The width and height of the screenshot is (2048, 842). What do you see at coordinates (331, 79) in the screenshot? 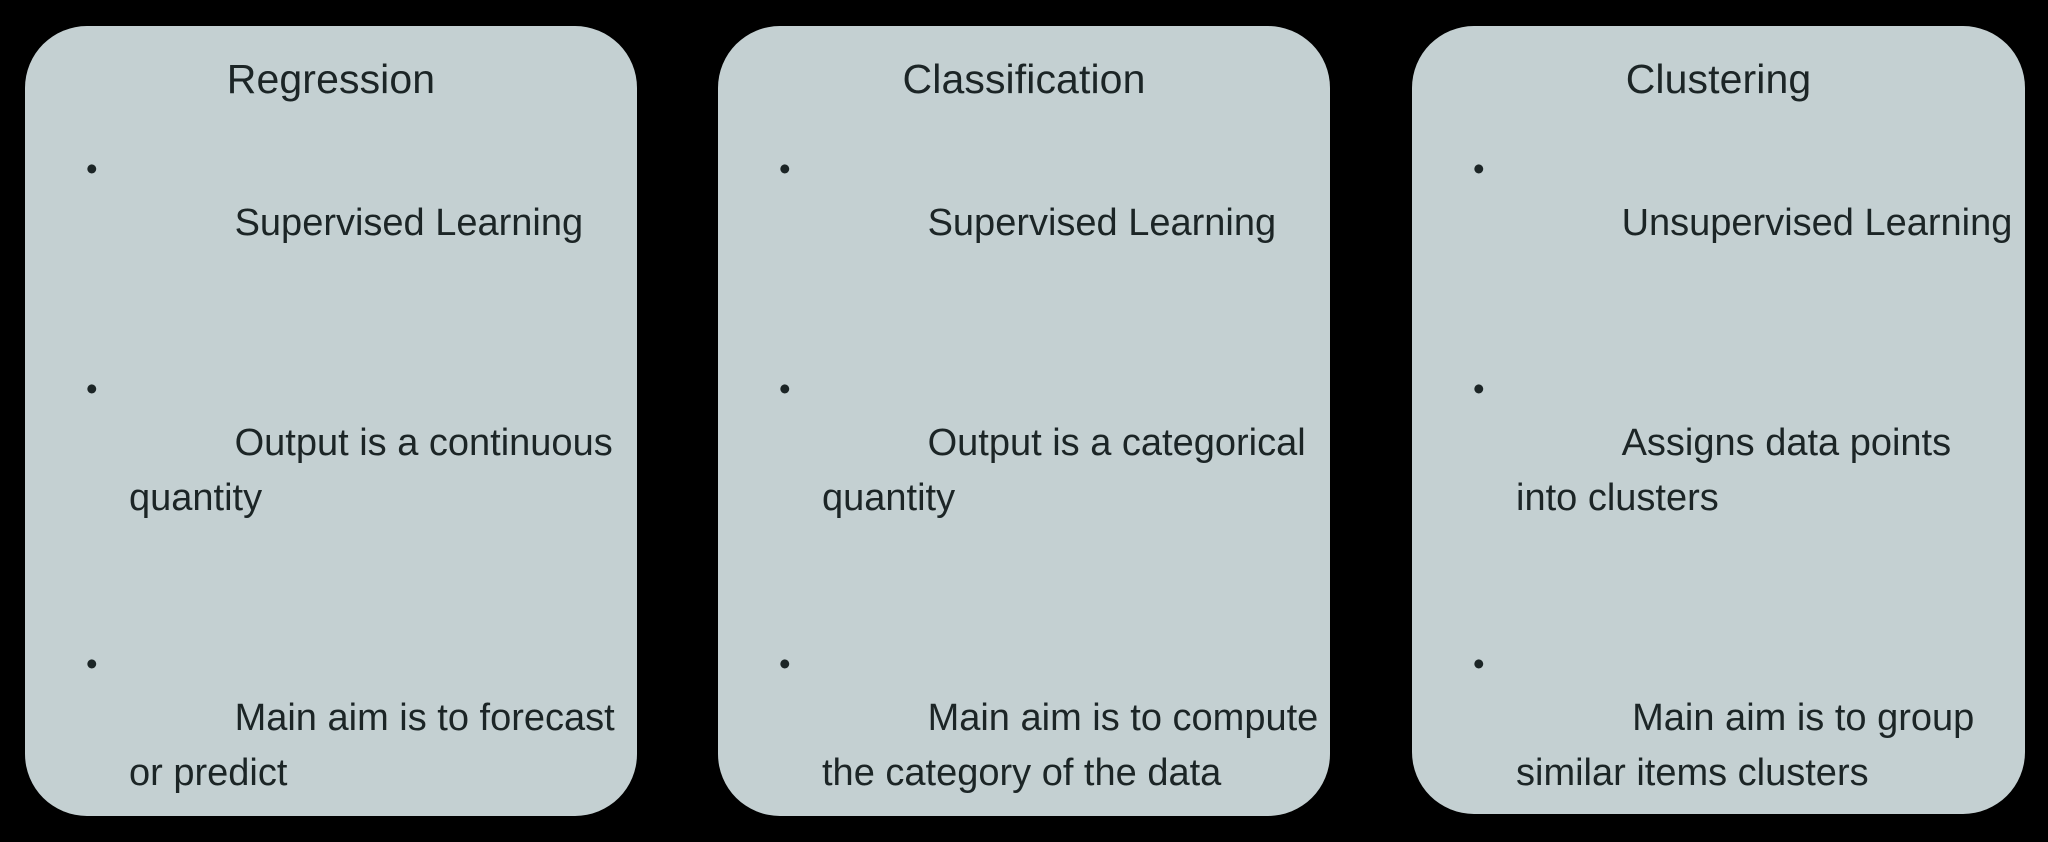
I see `card-title-regression: Regression` at bounding box center [331, 79].